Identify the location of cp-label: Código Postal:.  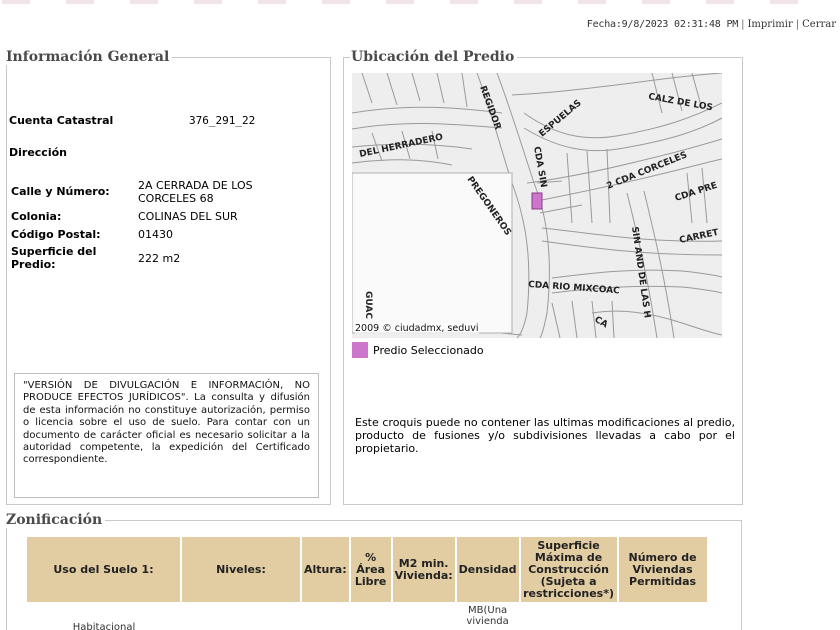
(56, 234).